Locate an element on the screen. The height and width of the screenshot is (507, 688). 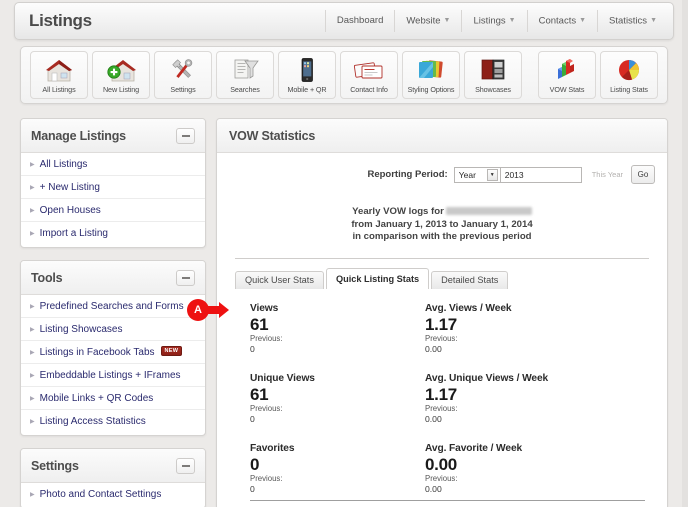
sidebar-item-all-listings: ▶ All Listings is located at coordinates (113, 164).